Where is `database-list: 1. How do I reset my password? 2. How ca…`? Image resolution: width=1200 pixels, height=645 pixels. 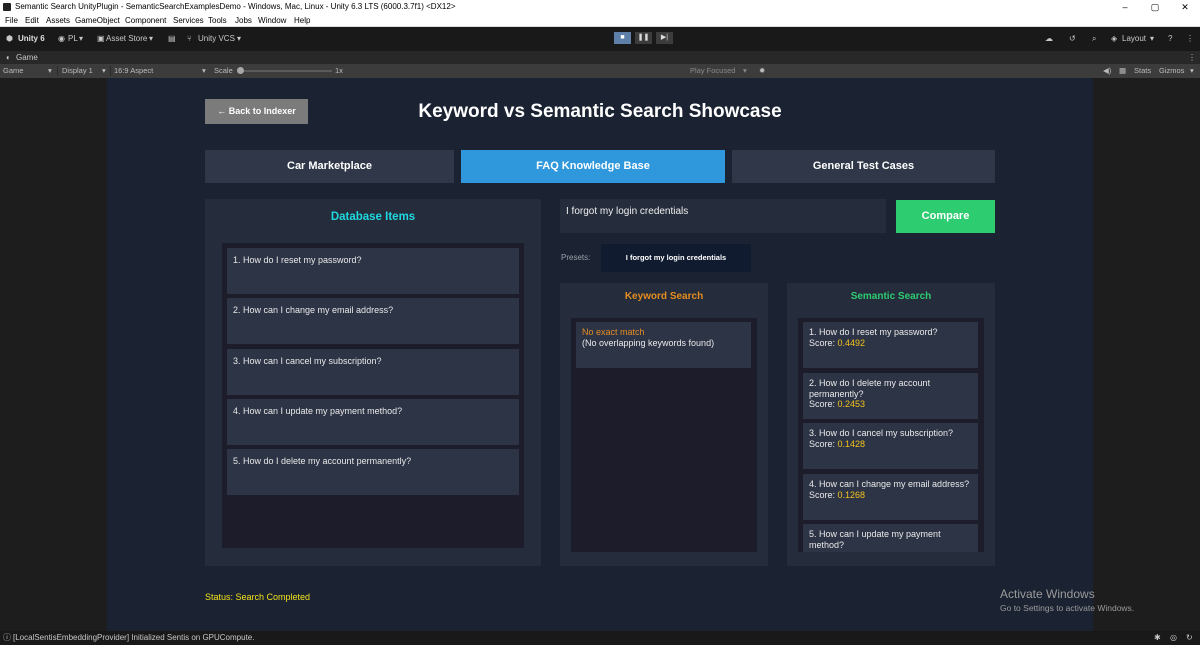 database-list: 1. How do I reset my password? 2. How ca… is located at coordinates (373, 395).